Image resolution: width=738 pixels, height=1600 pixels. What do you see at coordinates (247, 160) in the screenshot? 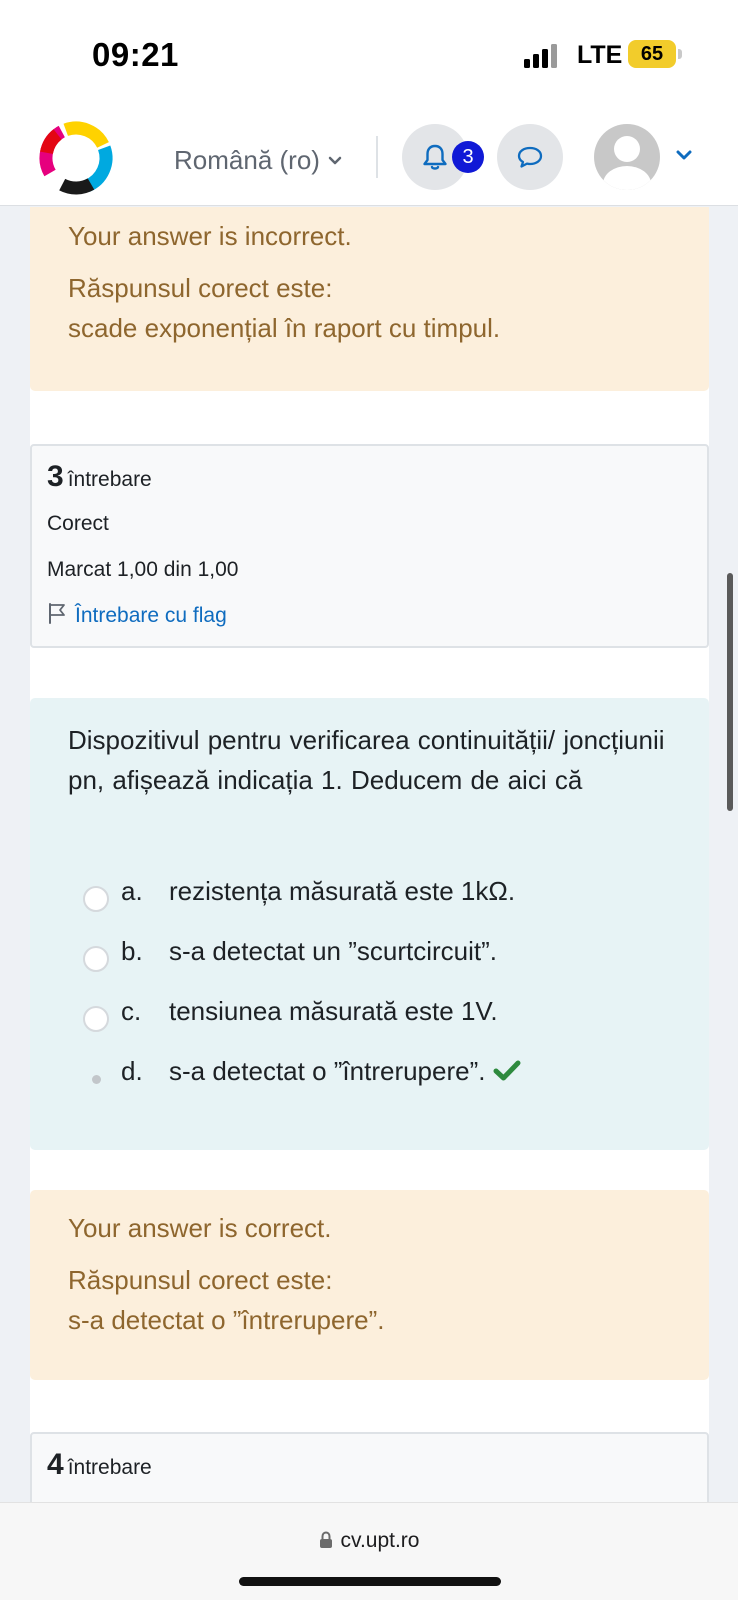
I see `language-label: Română (ro)` at bounding box center [247, 160].